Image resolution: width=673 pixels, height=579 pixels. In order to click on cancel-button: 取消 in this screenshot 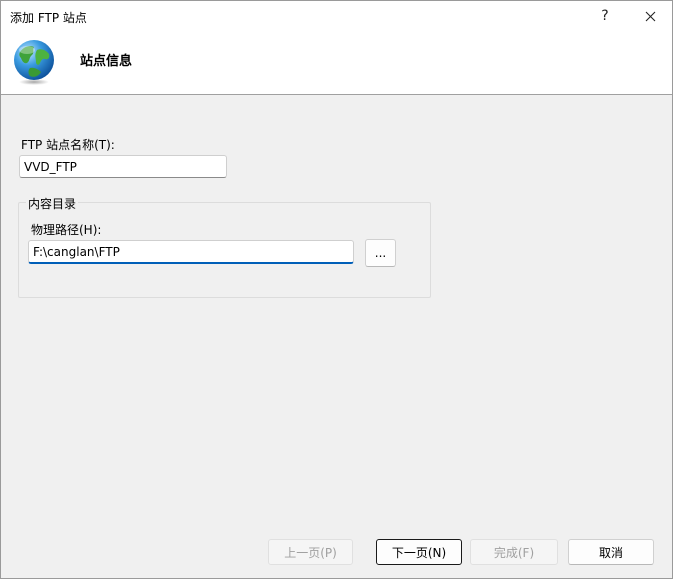, I will do `click(611, 552)`.